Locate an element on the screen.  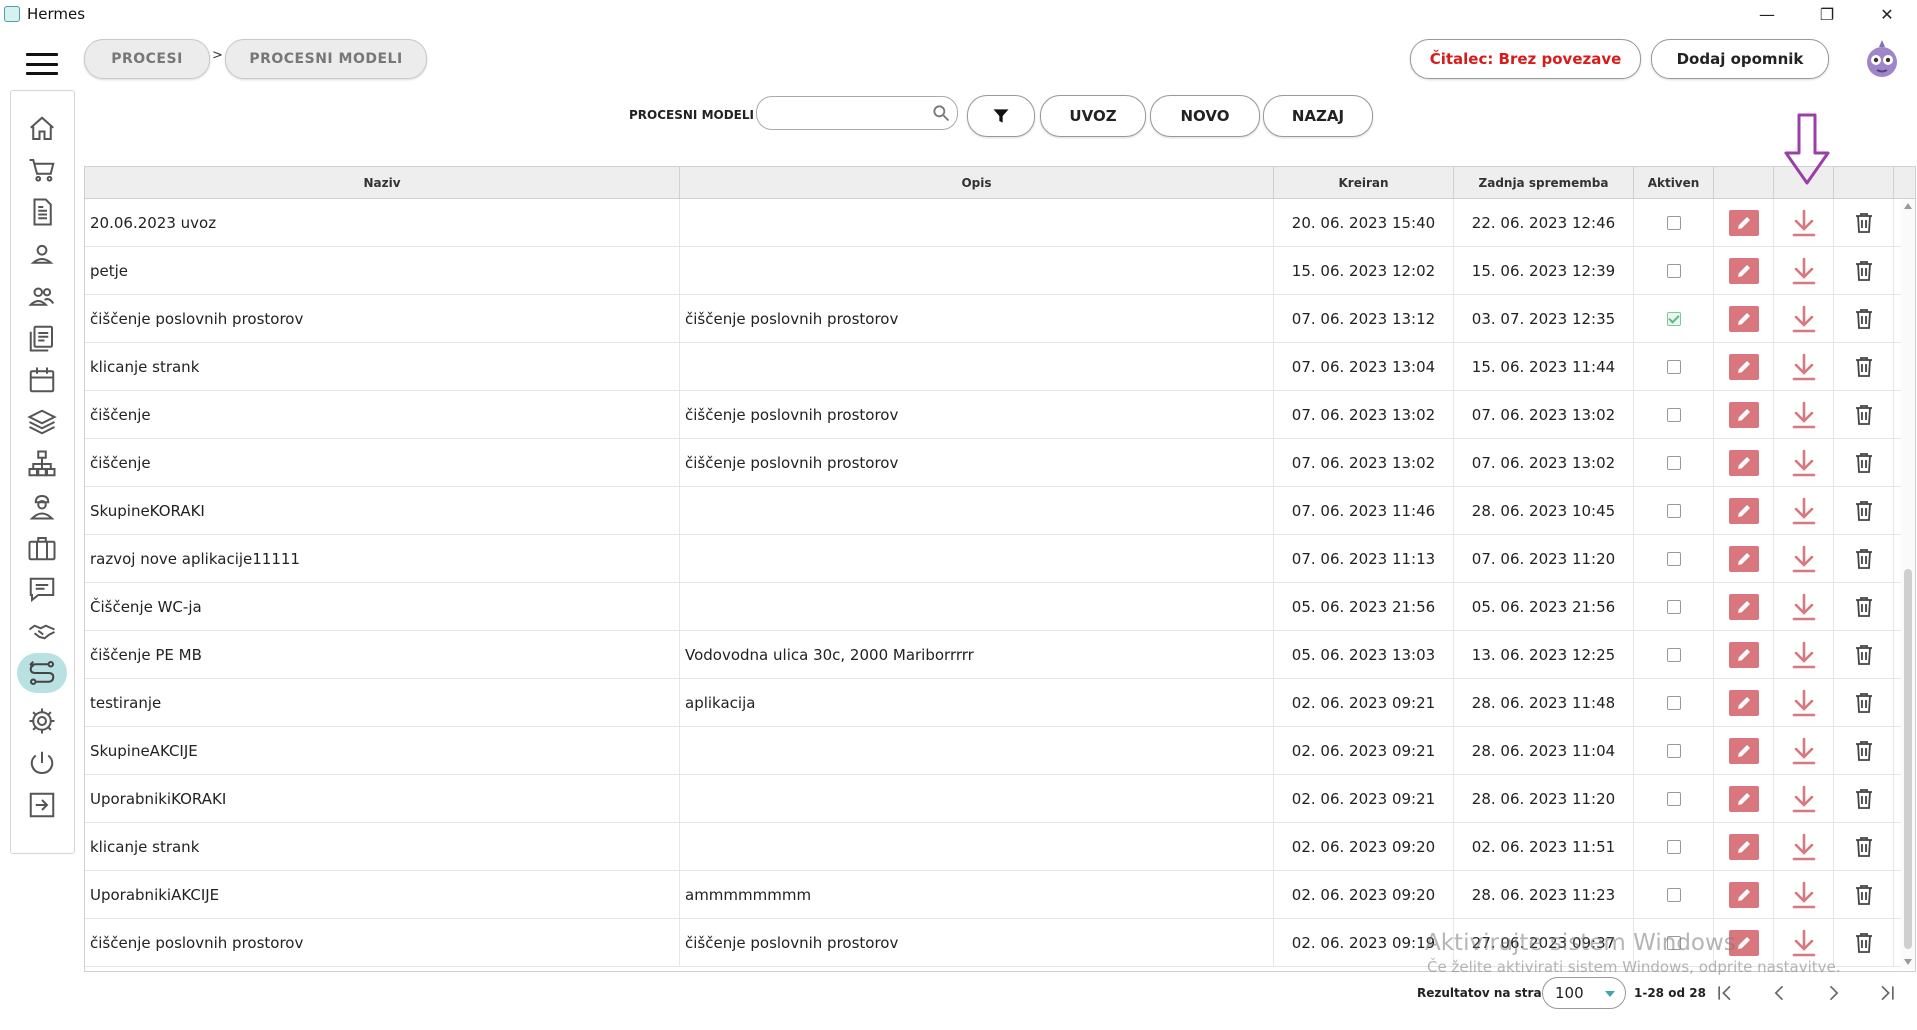
reader-status-button: Čitalec: Brez povezave is located at coordinates (1525, 59).